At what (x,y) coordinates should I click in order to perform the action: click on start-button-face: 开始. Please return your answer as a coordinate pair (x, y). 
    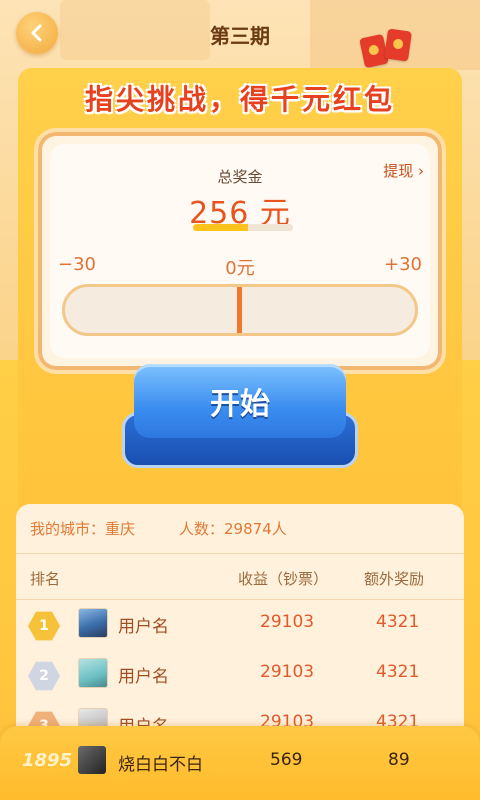
    Looking at the image, I should click on (240, 401).